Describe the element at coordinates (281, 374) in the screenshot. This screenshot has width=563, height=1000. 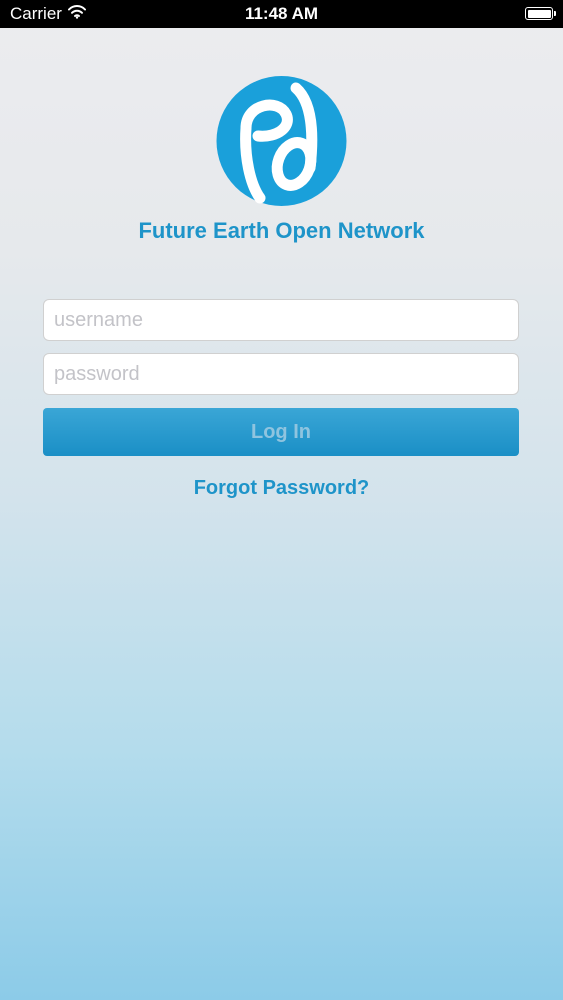
I see `password-input` at that location.